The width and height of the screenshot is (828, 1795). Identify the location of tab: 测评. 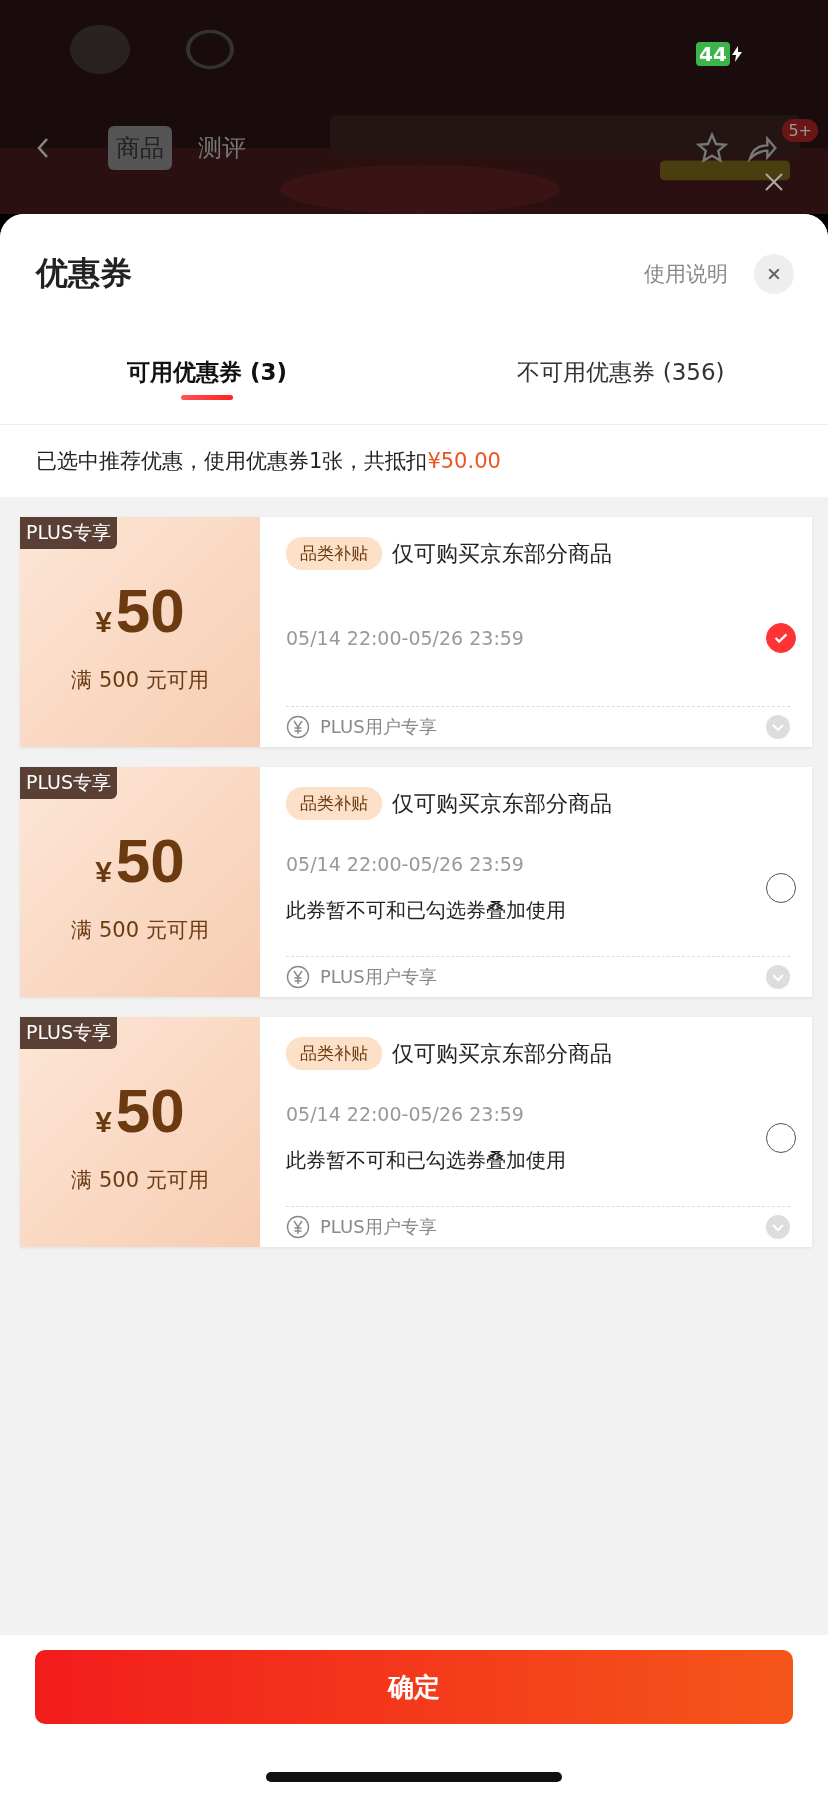
(222, 148).